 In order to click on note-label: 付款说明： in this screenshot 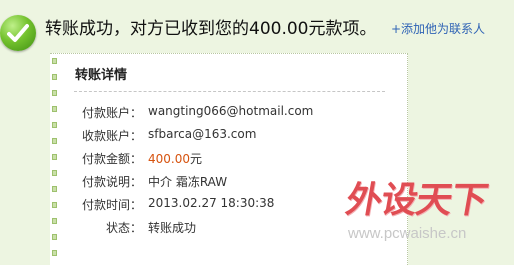, I will do `click(111, 182)`.